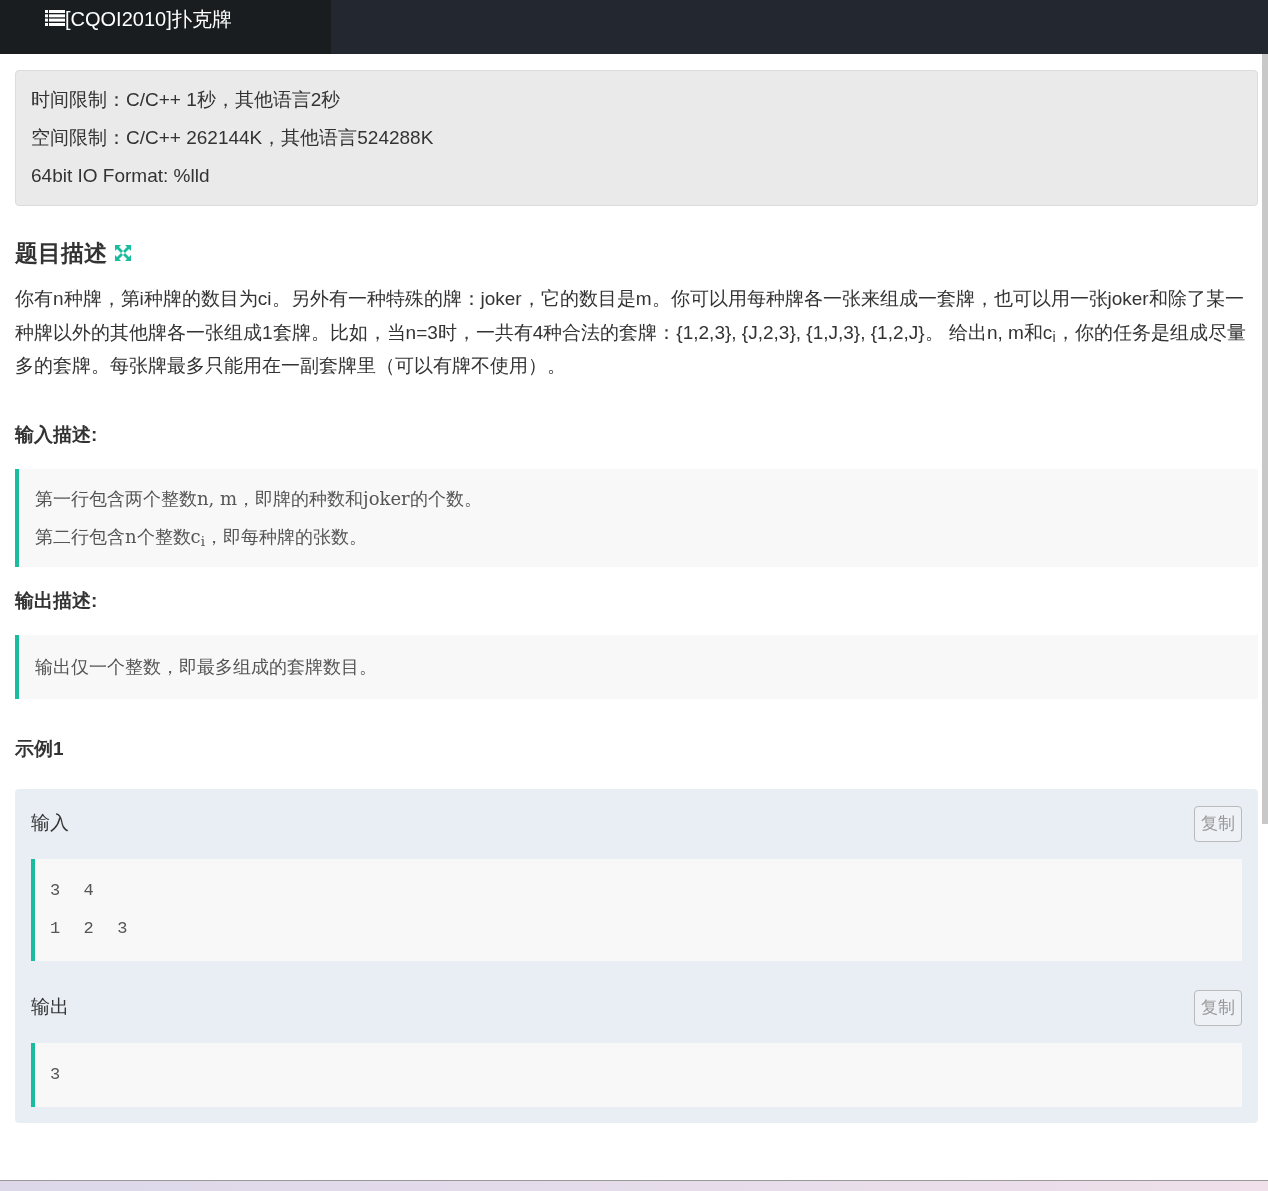  Describe the element at coordinates (50, 1007) in the screenshot. I see `example-label: 输出` at that location.